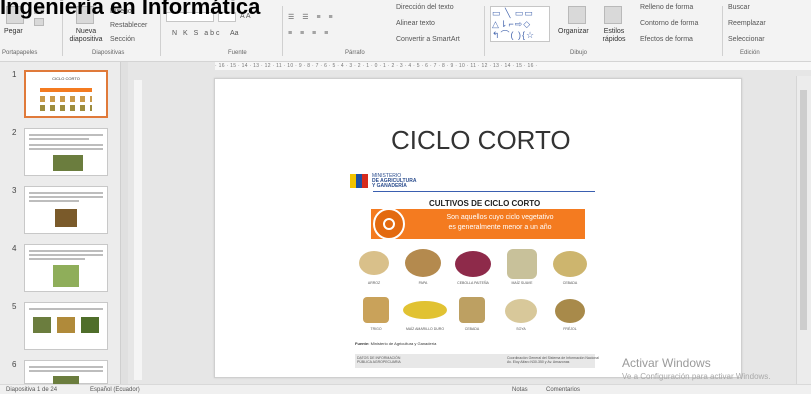 The height and width of the screenshot is (394, 811). What do you see at coordinates (425, 310) in the screenshot?
I see `yellow-corn-image` at bounding box center [425, 310].